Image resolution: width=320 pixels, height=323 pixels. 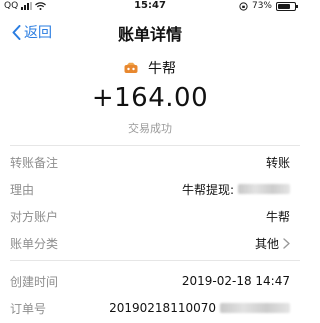 I want to click on category-value-group: 其他, so click(x=272, y=243).